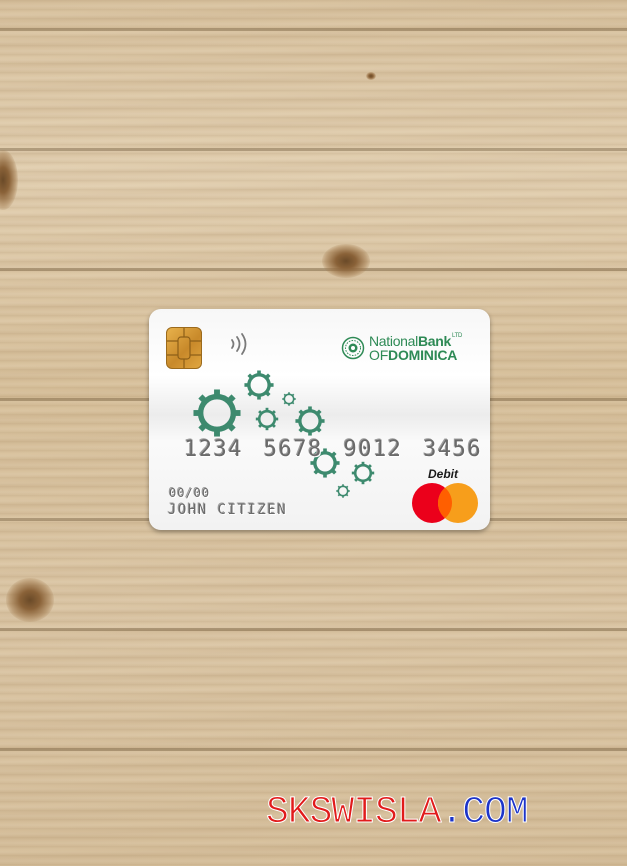 The image size is (627, 866). I want to click on bank-logo: NationalBankLTD OFDOMINICA, so click(411, 348).